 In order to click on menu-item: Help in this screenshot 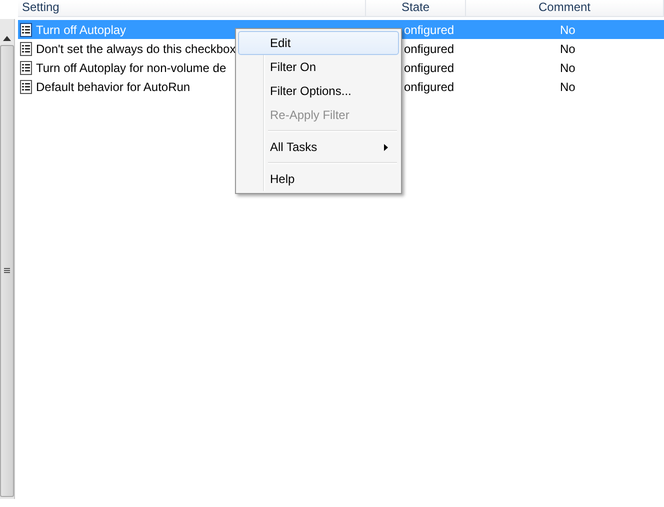, I will do `click(318, 179)`.